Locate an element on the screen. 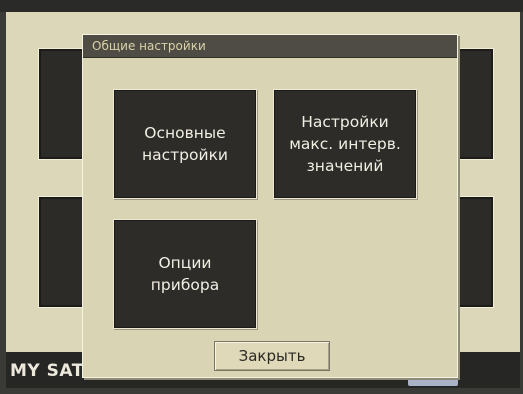 The height and width of the screenshot is (394, 523). device-options-button: Опции прибора is located at coordinates (185, 274).